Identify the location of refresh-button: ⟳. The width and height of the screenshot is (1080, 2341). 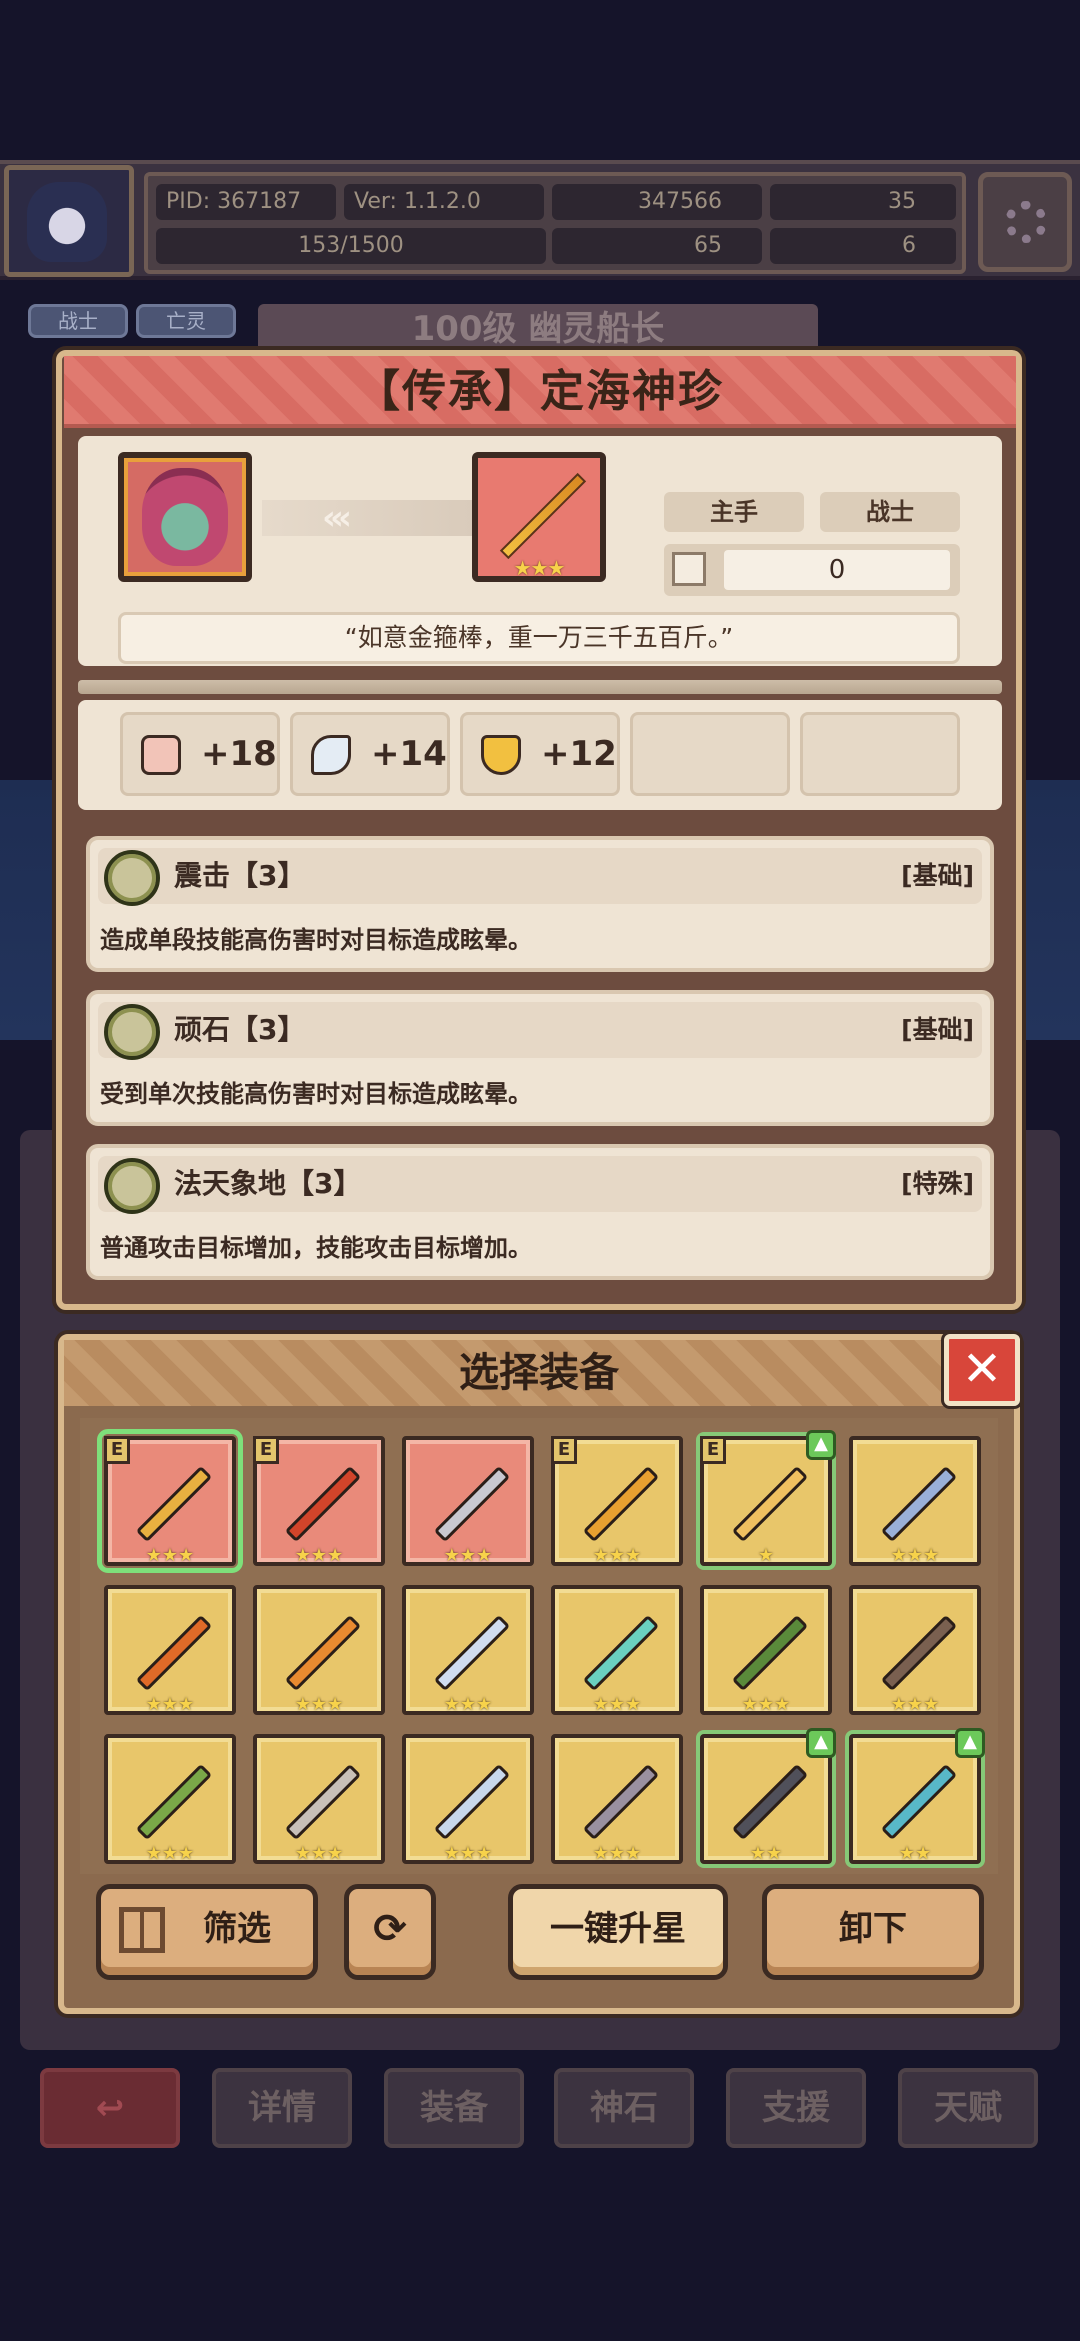
(390, 1932).